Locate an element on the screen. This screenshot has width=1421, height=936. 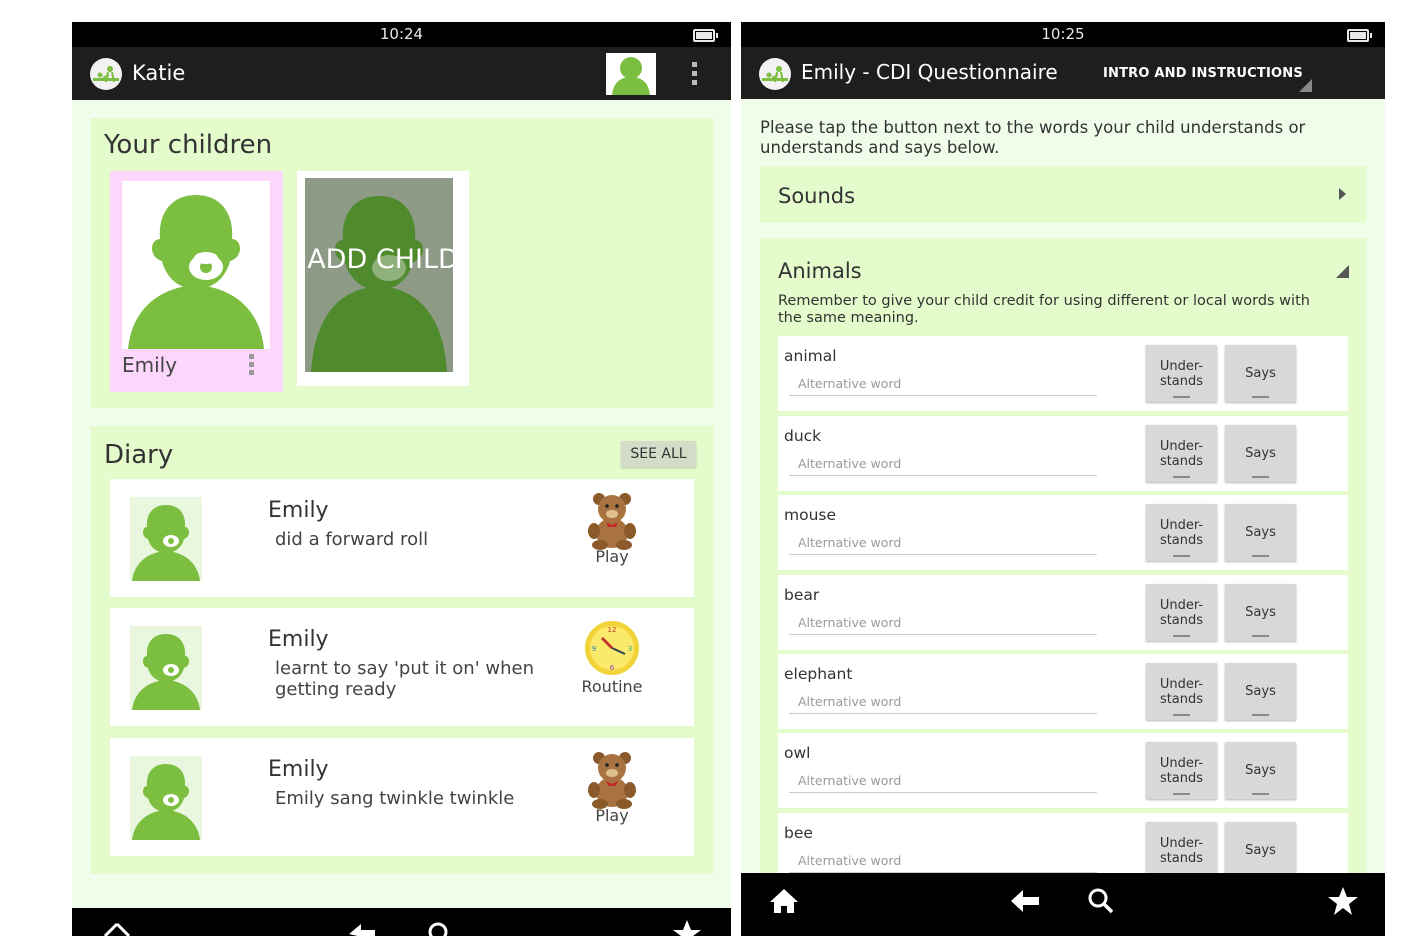
word-label: mouse is located at coordinates (810, 515).